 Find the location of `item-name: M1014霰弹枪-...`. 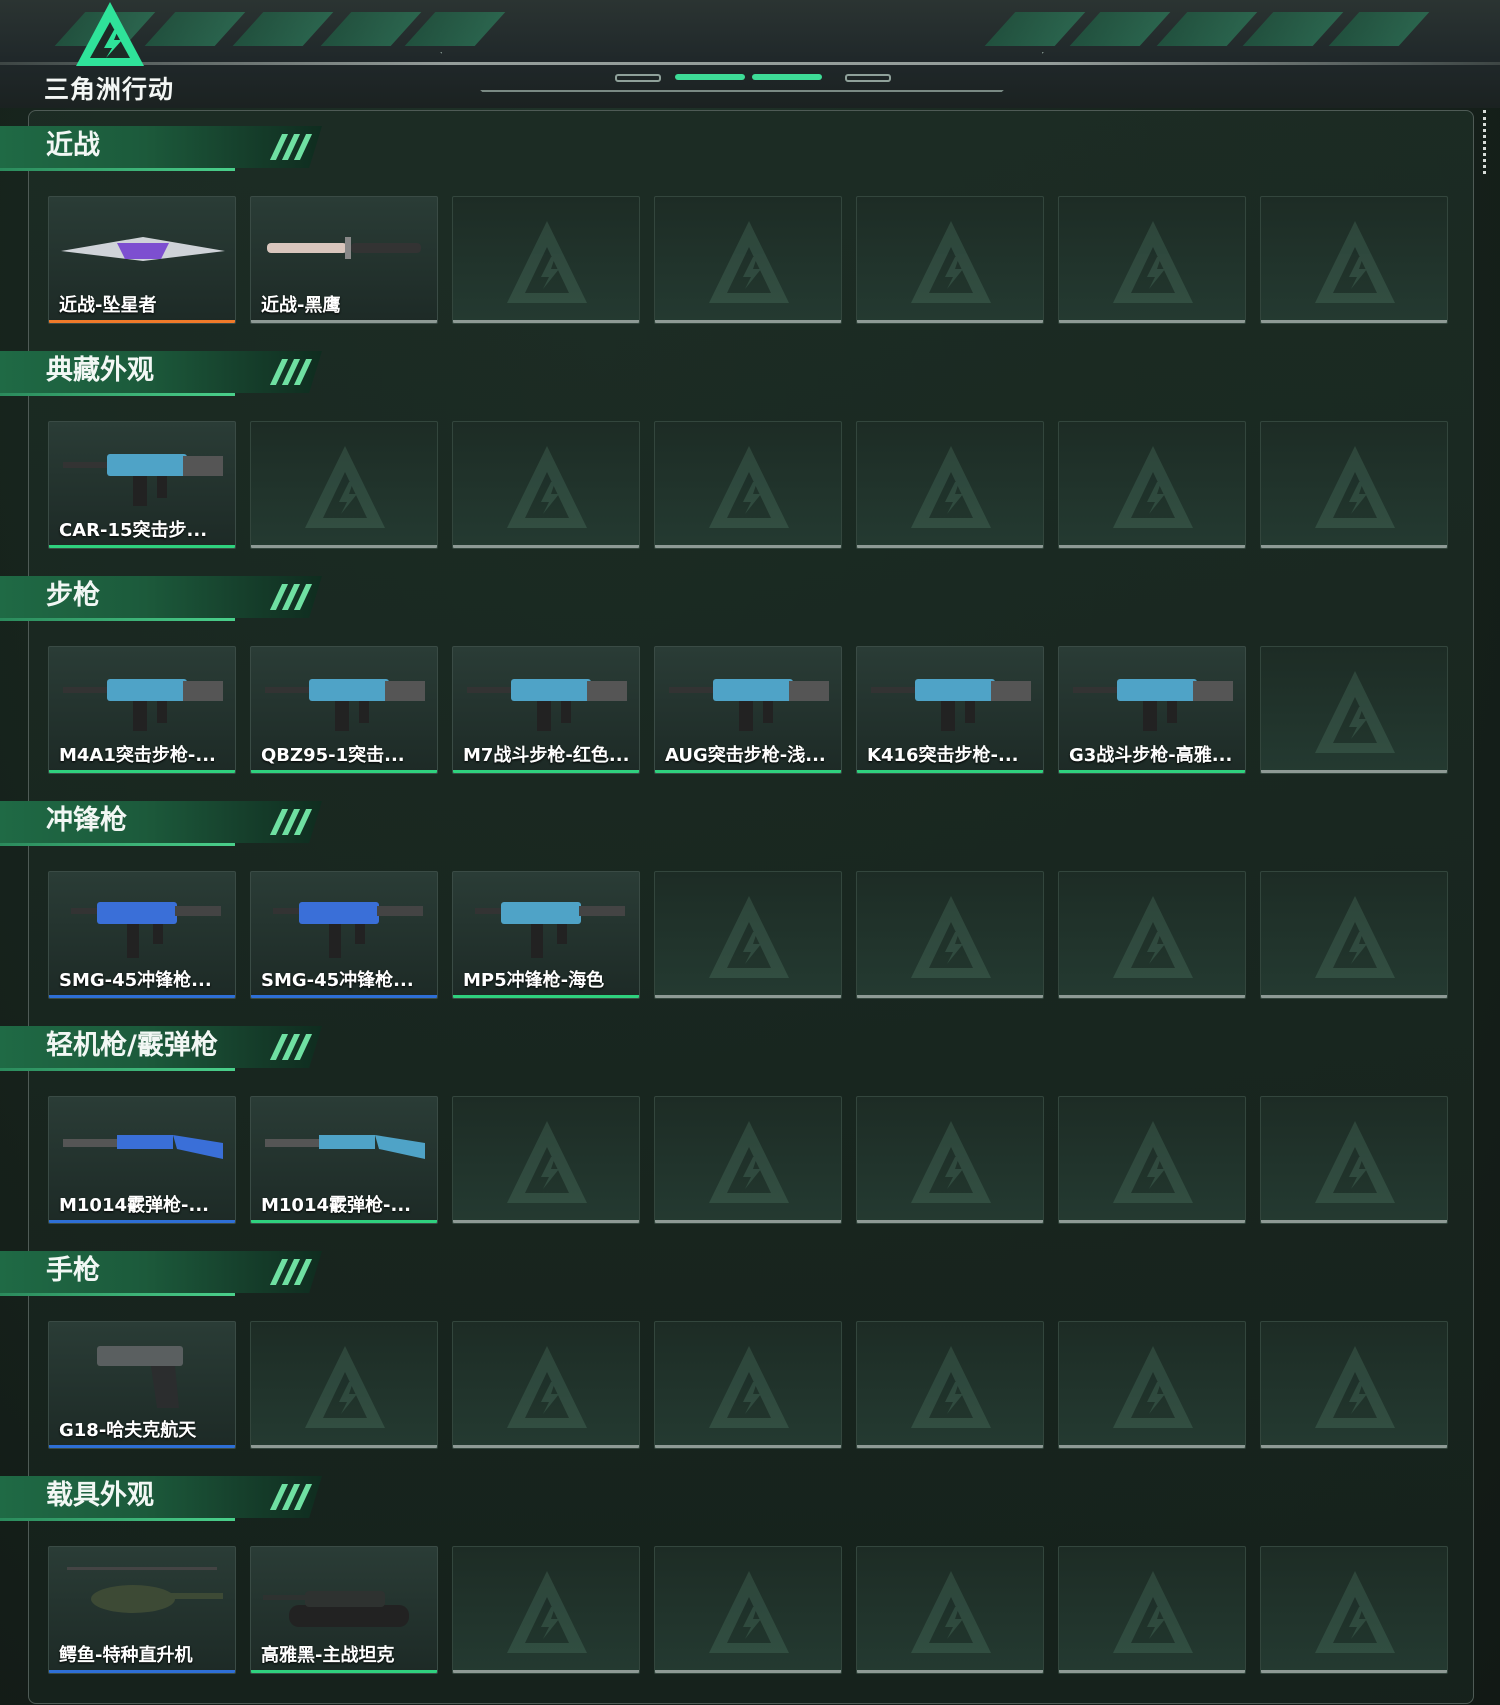

item-name: M1014霰弹枪-... is located at coordinates (336, 1205).